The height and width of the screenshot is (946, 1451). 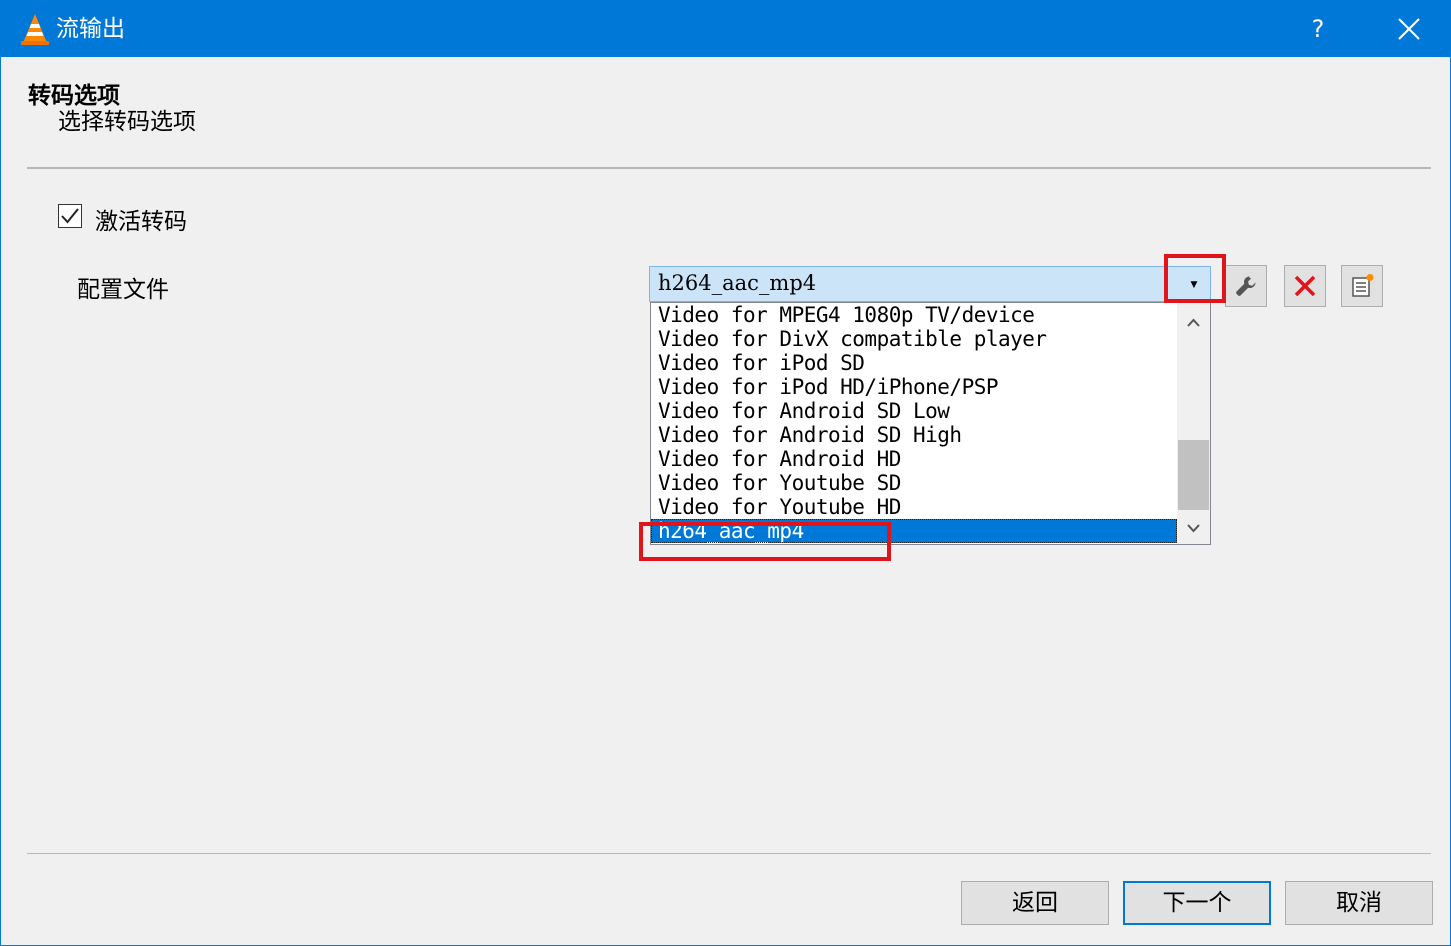 I want to click on scrollbar-thumb, so click(x=1193, y=475).